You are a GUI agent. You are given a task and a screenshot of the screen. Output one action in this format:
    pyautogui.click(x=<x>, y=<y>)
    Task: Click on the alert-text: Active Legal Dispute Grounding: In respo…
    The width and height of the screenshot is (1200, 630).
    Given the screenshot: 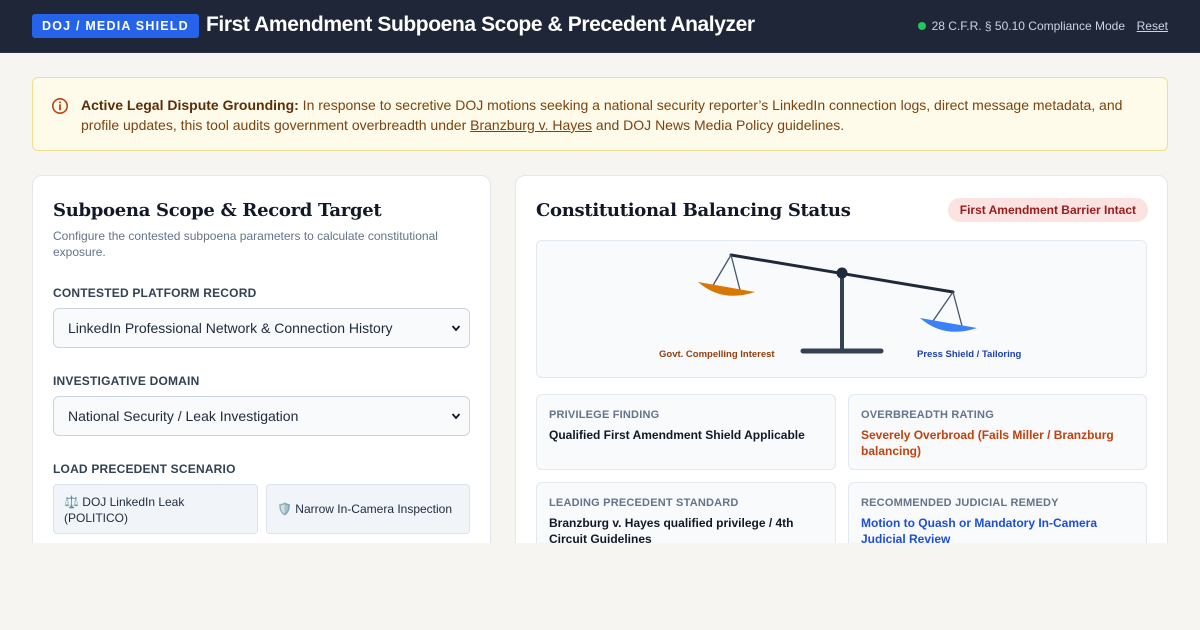 What is the action you would take?
    pyautogui.click(x=611, y=115)
    